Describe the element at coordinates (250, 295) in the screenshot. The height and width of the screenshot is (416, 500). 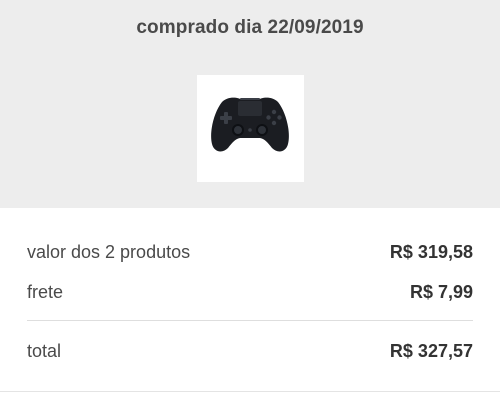
I see `shipping-row: frete R$ 7,99` at that location.